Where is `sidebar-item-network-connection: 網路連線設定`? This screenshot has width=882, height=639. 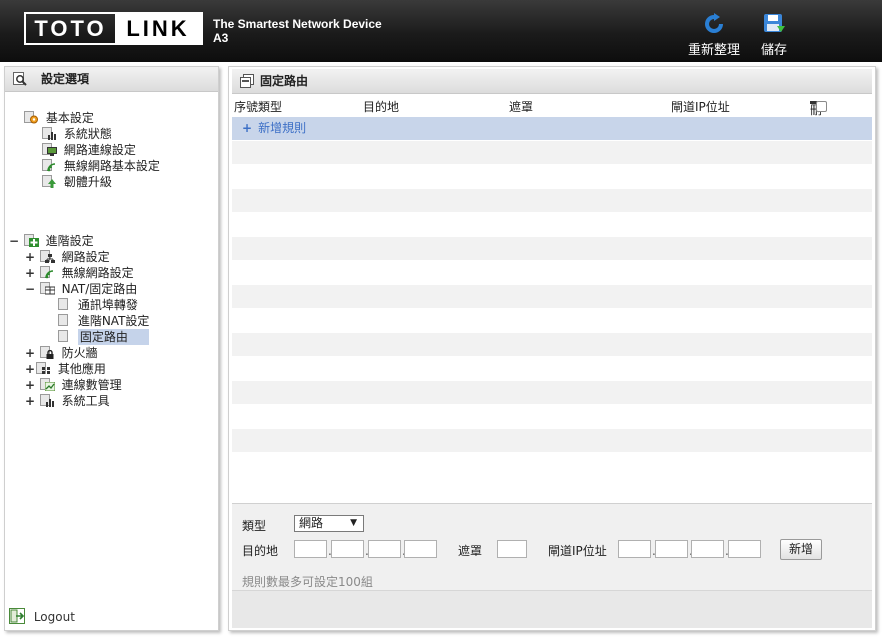 sidebar-item-network-connection: 網路連線設定 is located at coordinates (88, 150).